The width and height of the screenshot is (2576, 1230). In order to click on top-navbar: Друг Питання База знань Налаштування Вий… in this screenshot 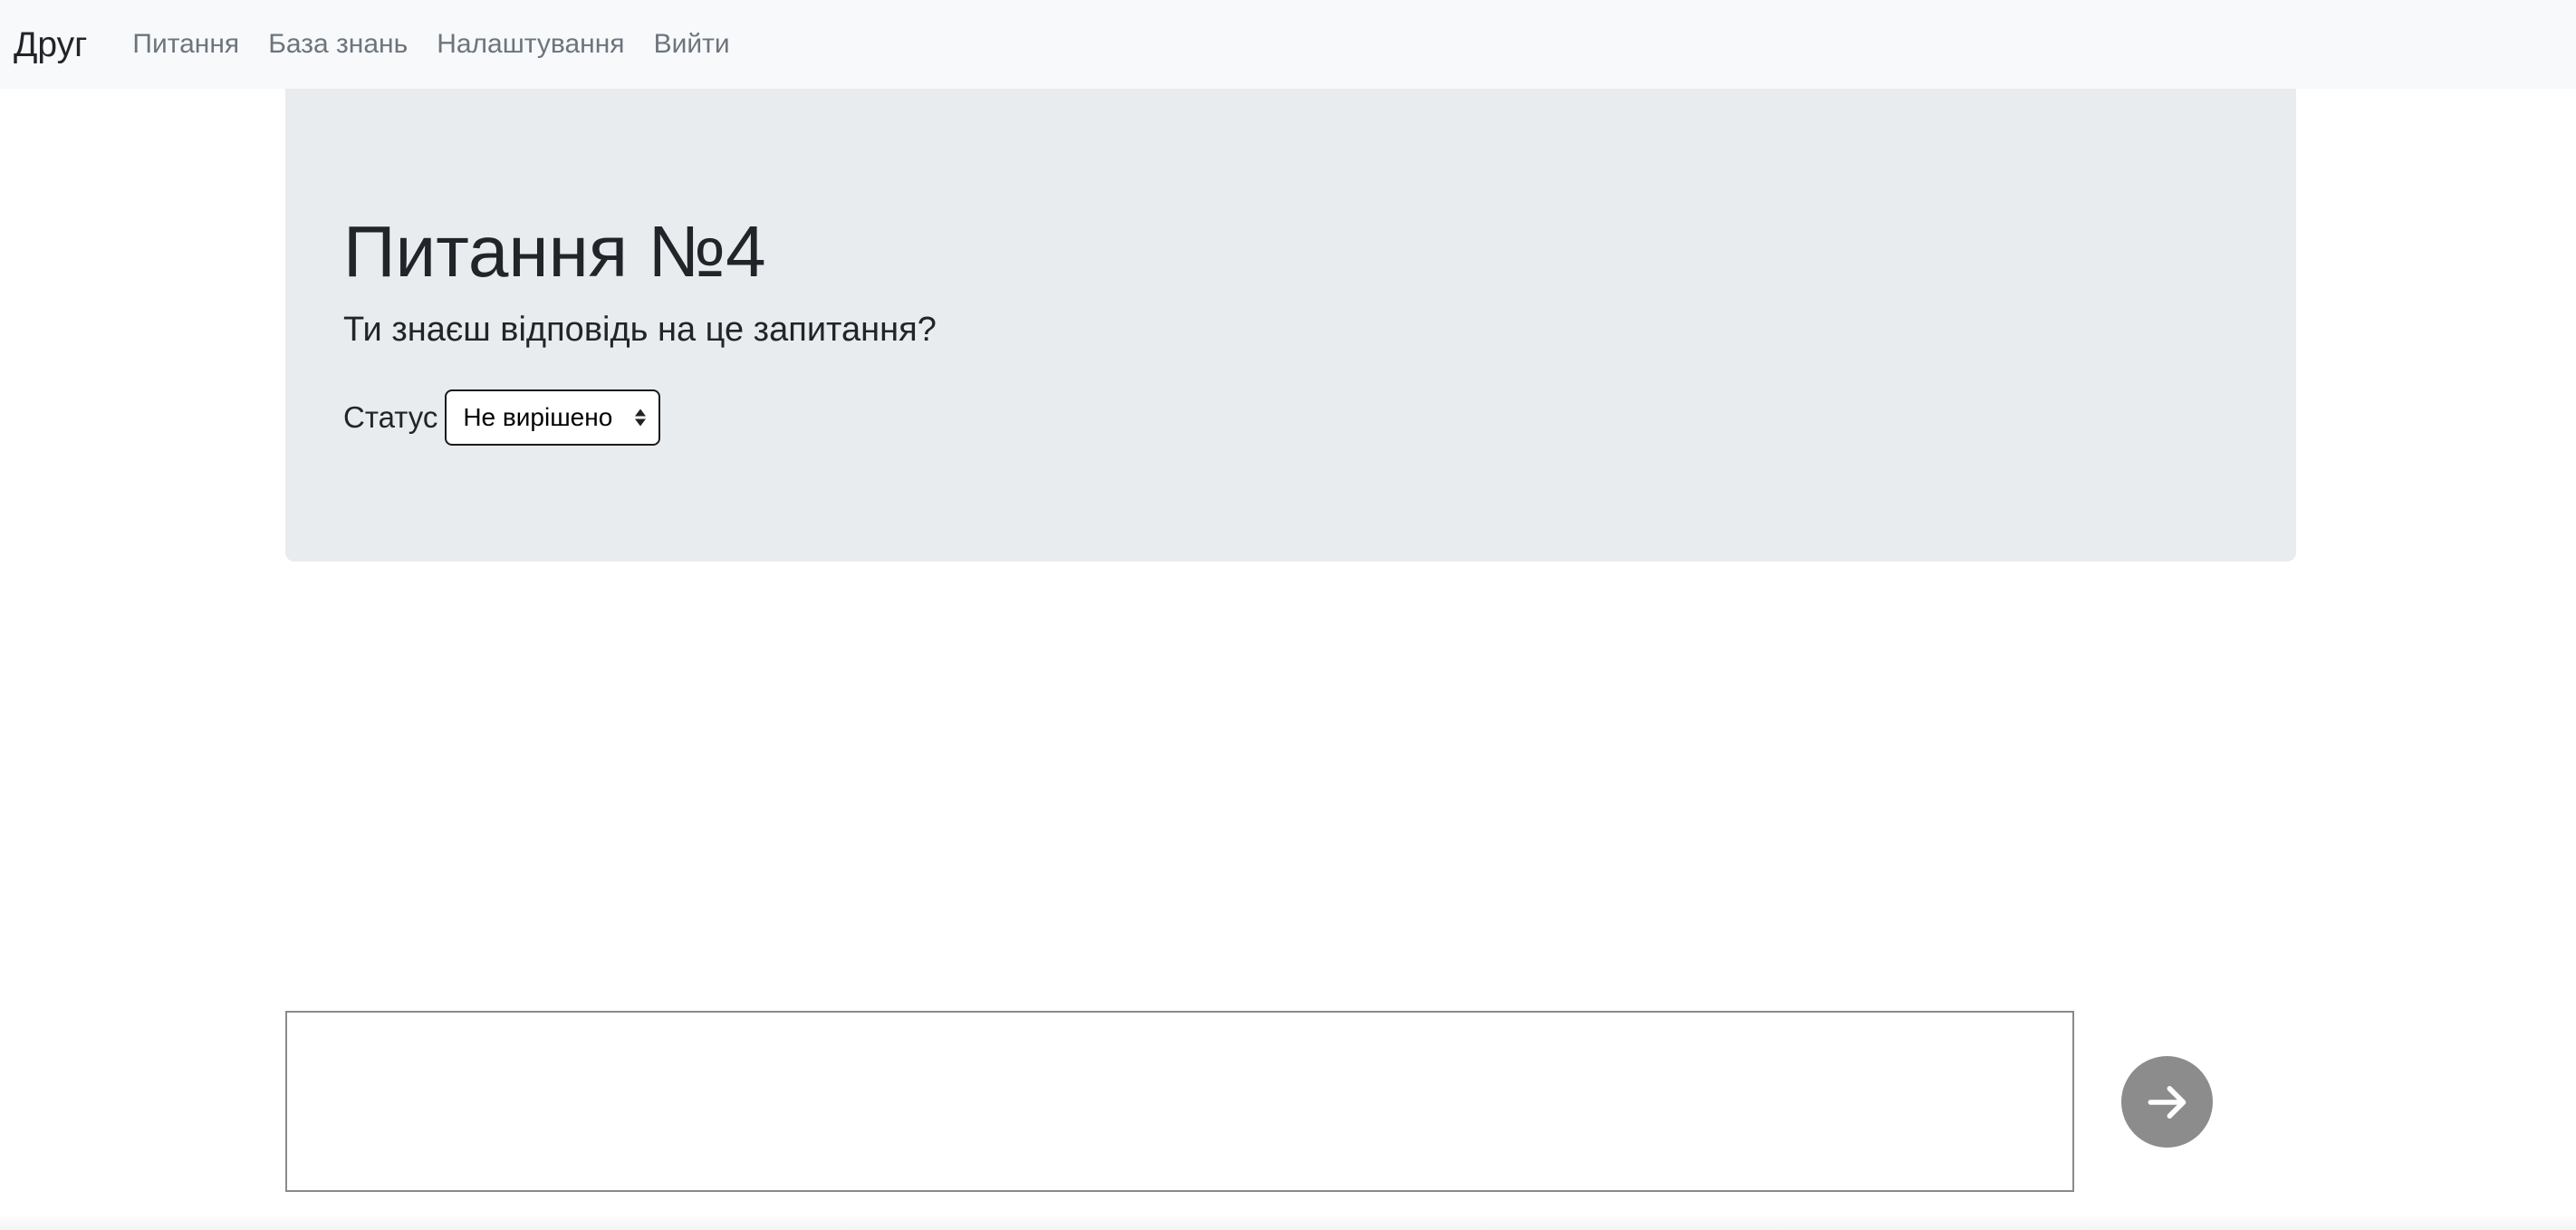, I will do `click(1288, 44)`.